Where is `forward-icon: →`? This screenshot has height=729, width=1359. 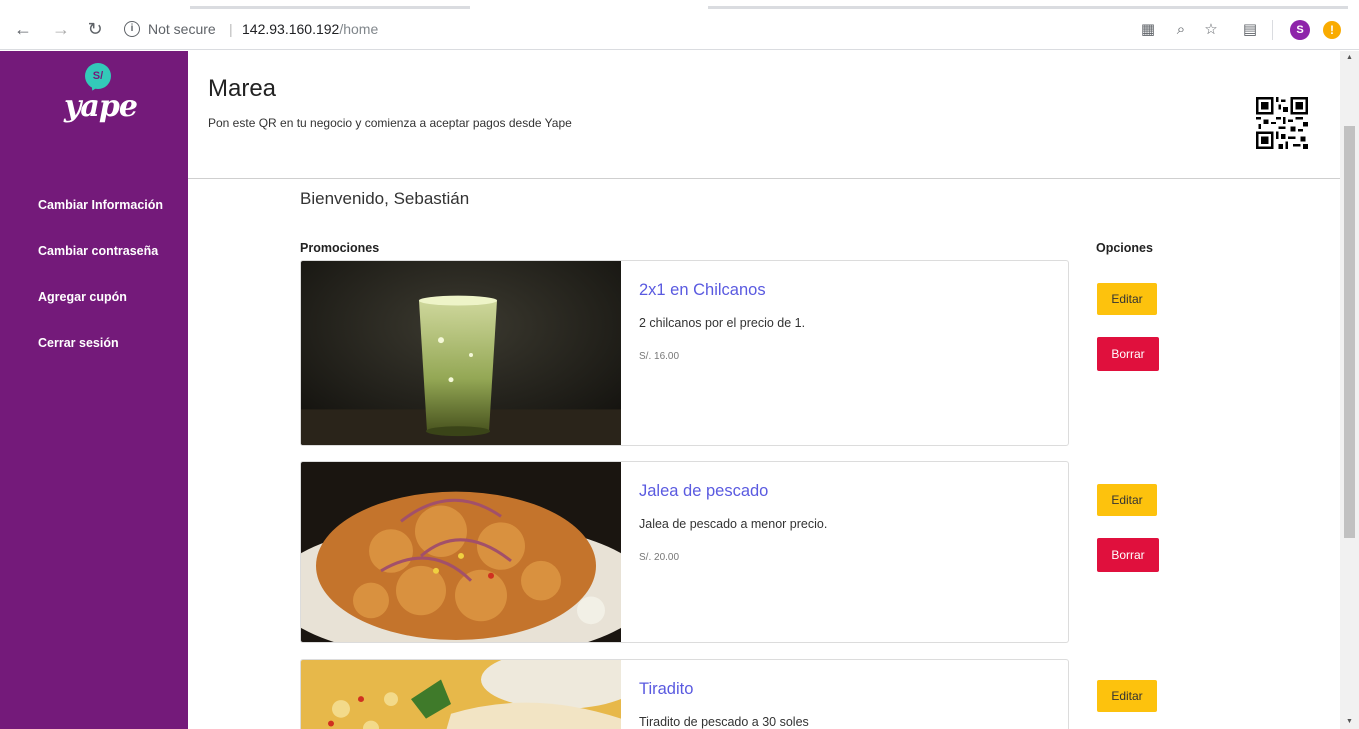 forward-icon: → is located at coordinates (61, 29).